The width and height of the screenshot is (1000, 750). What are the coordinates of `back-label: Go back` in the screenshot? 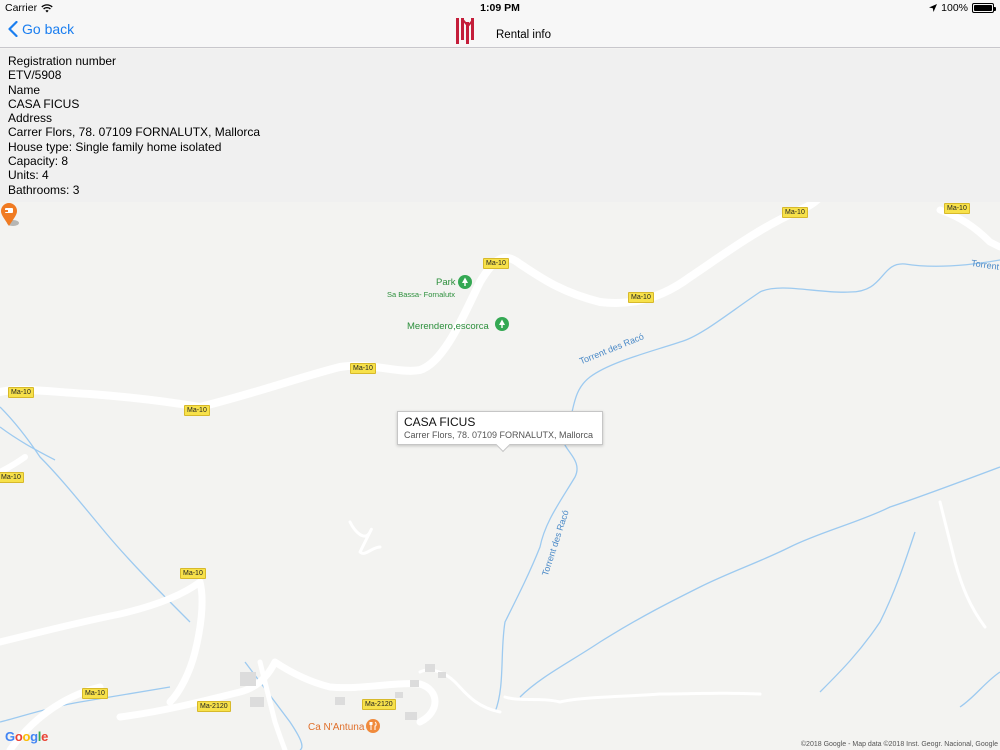 It's located at (48, 29).